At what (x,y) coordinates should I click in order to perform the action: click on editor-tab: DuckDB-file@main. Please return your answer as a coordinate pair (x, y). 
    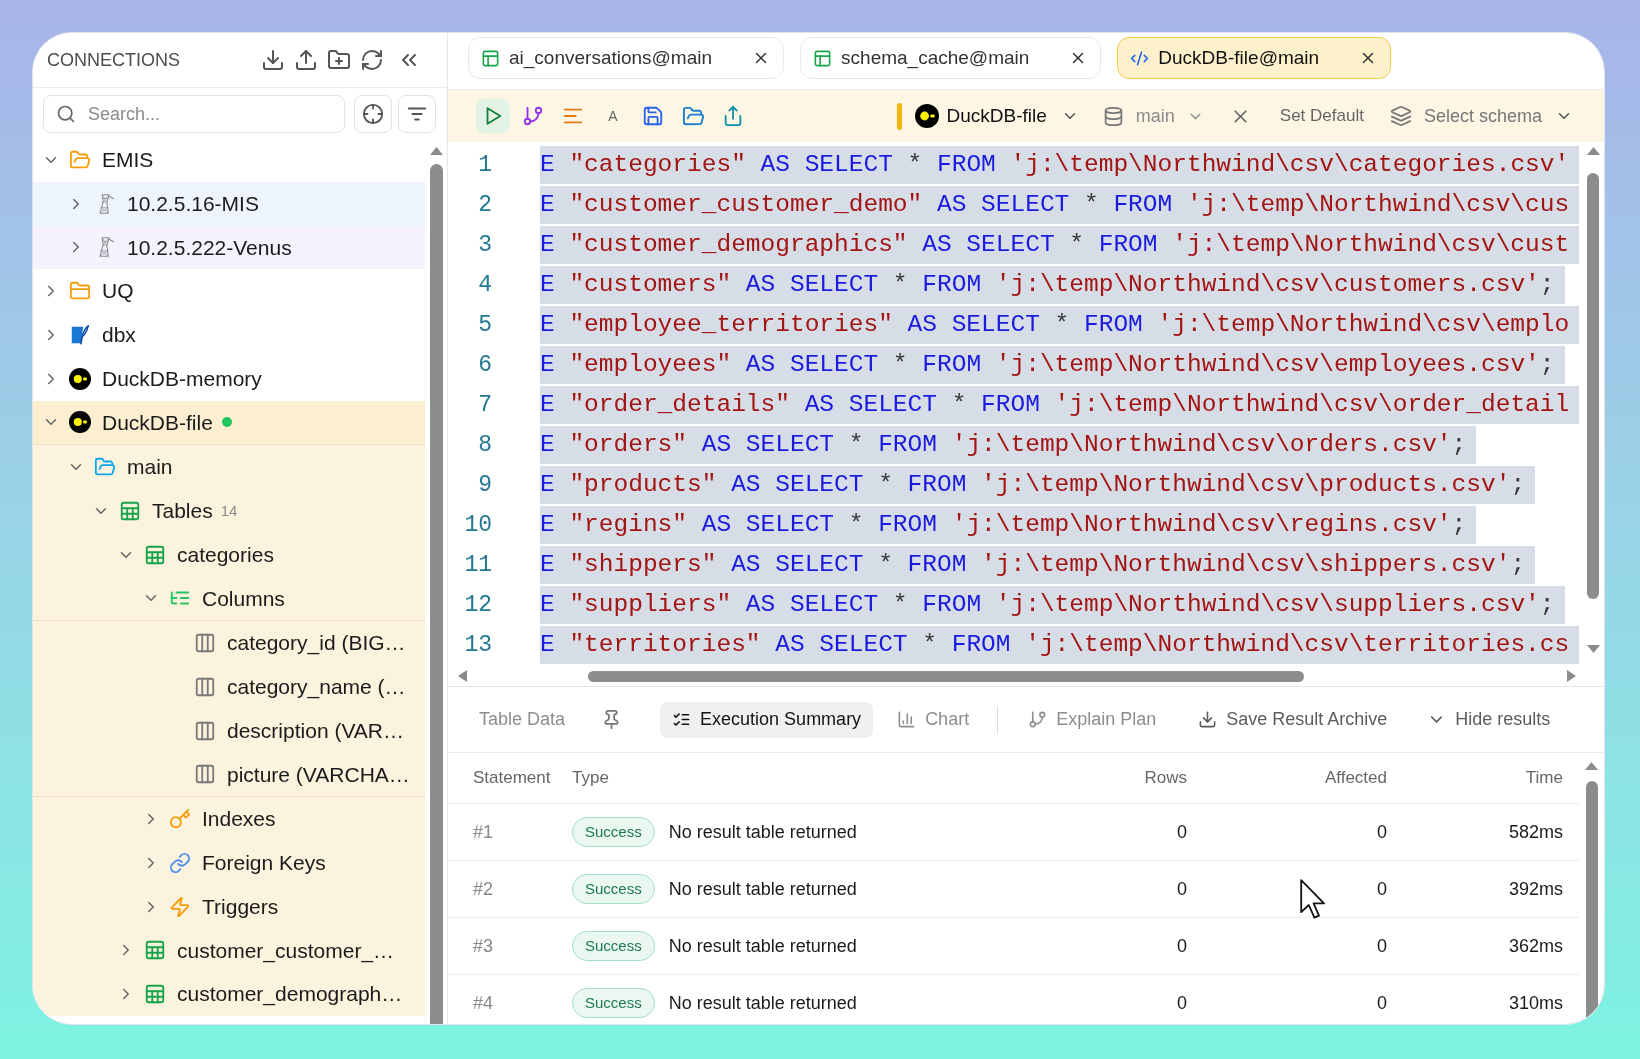
    Looking at the image, I should click on (1254, 58).